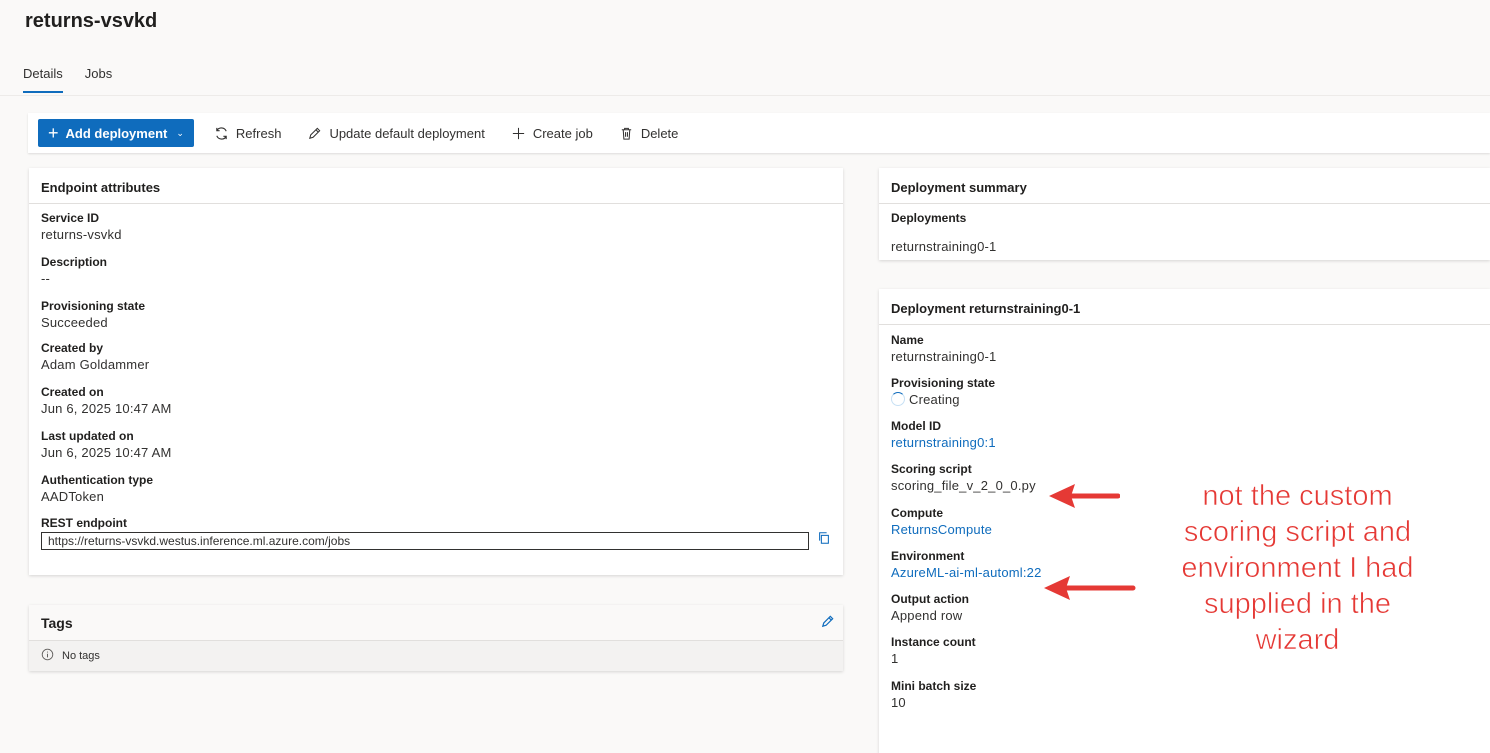  Describe the element at coordinates (72, 392) in the screenshot. I see `field-label: Created on` at that location.